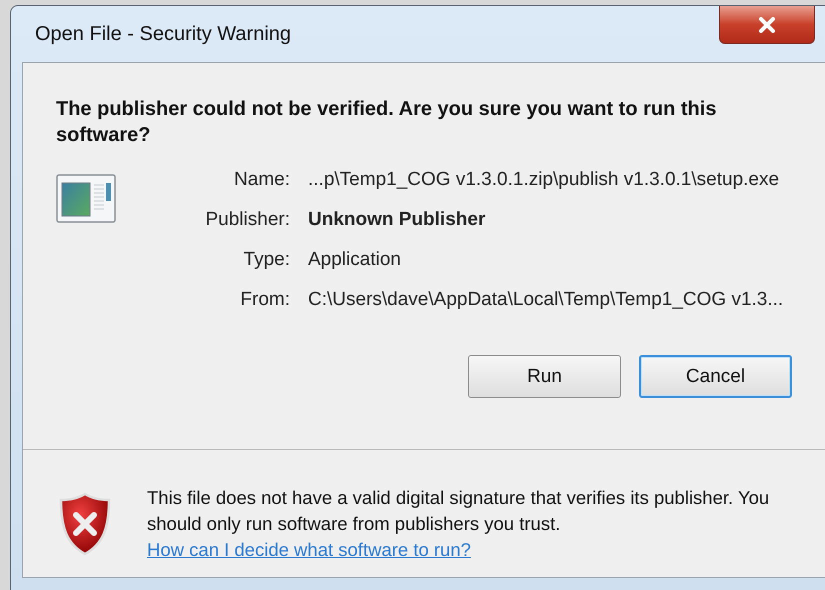  What do you see at coordinates (85, 524) in the screenshot?
I see `shield-error-icon` at bounding box center [85, 524].